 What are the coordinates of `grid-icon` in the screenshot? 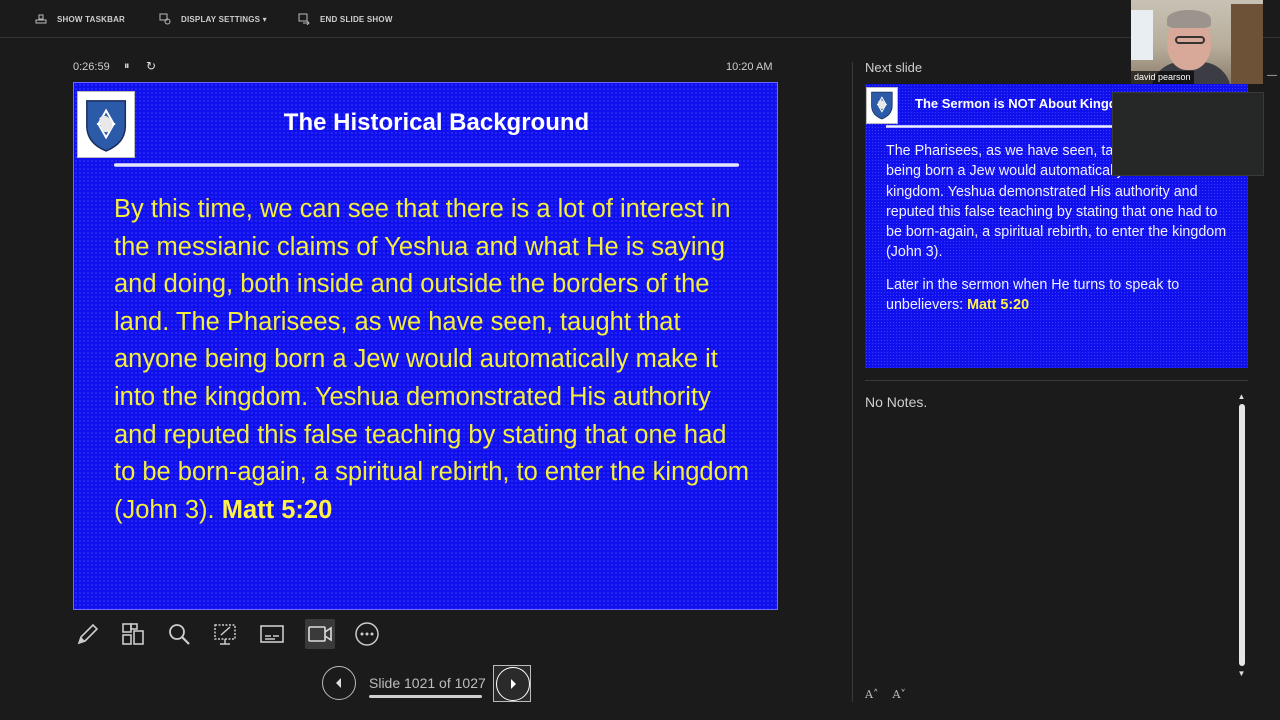 It's located at (133, 634).